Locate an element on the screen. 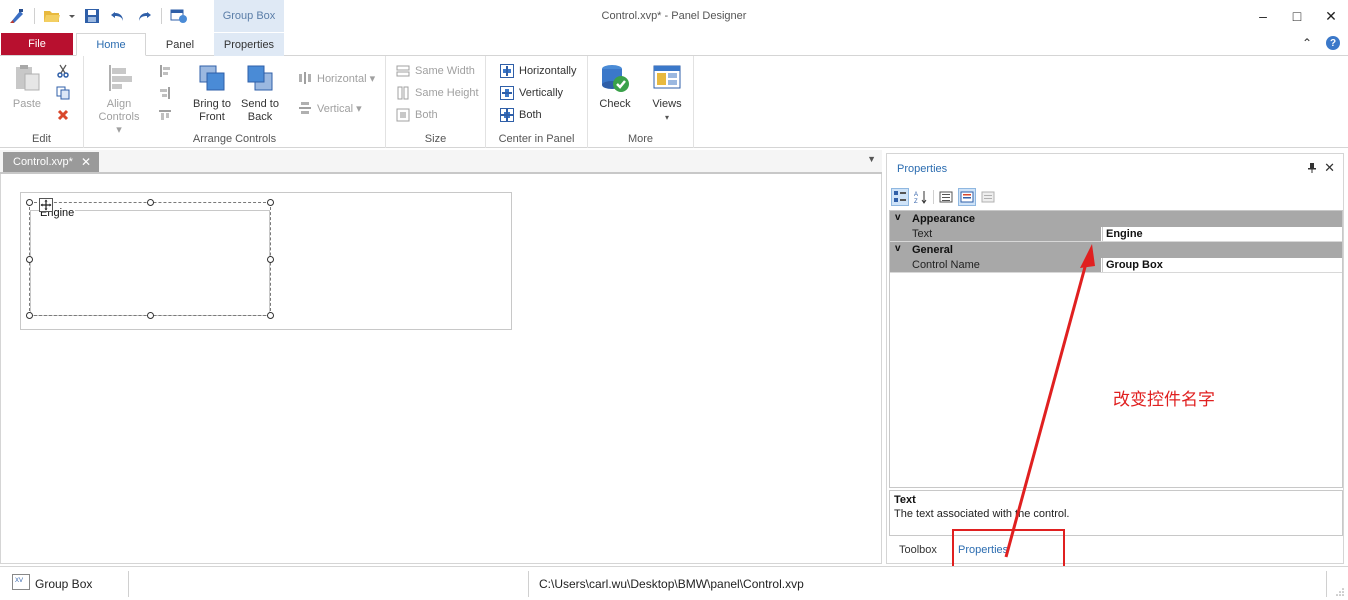 The image size is (1348, 600). properties-toolbar: AZ is located at coordinates (944, 197).